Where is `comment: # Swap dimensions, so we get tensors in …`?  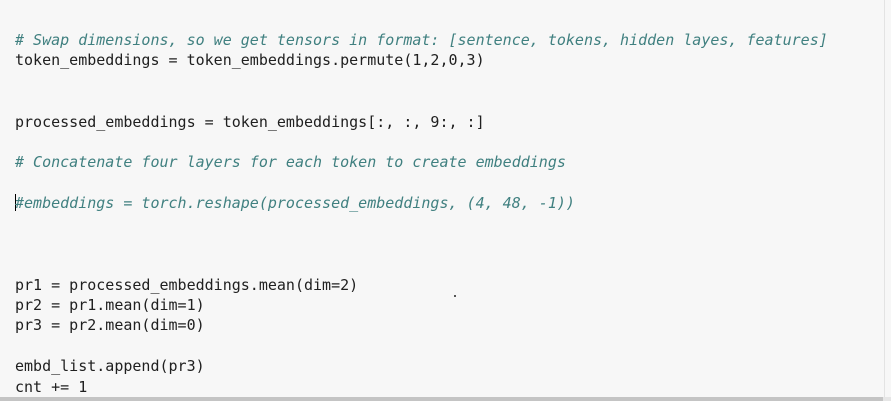 comment: # Swap dimensions, so we get tensors in … is located at coordinates (421, 40).